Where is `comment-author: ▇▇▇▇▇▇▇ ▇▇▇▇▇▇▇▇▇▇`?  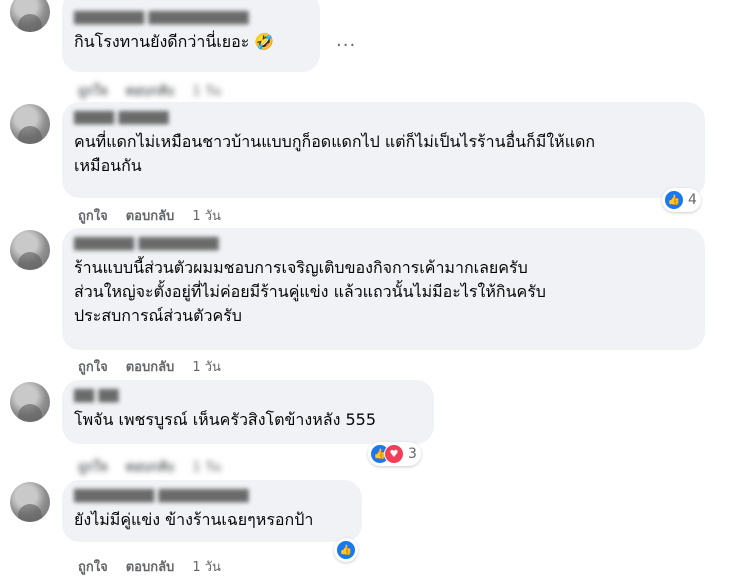 comment-author: ▇▇▇▇▇▇▇ ▇▇▇▇▇▇▇▇▇▇ is located at coordinates (191, 18).